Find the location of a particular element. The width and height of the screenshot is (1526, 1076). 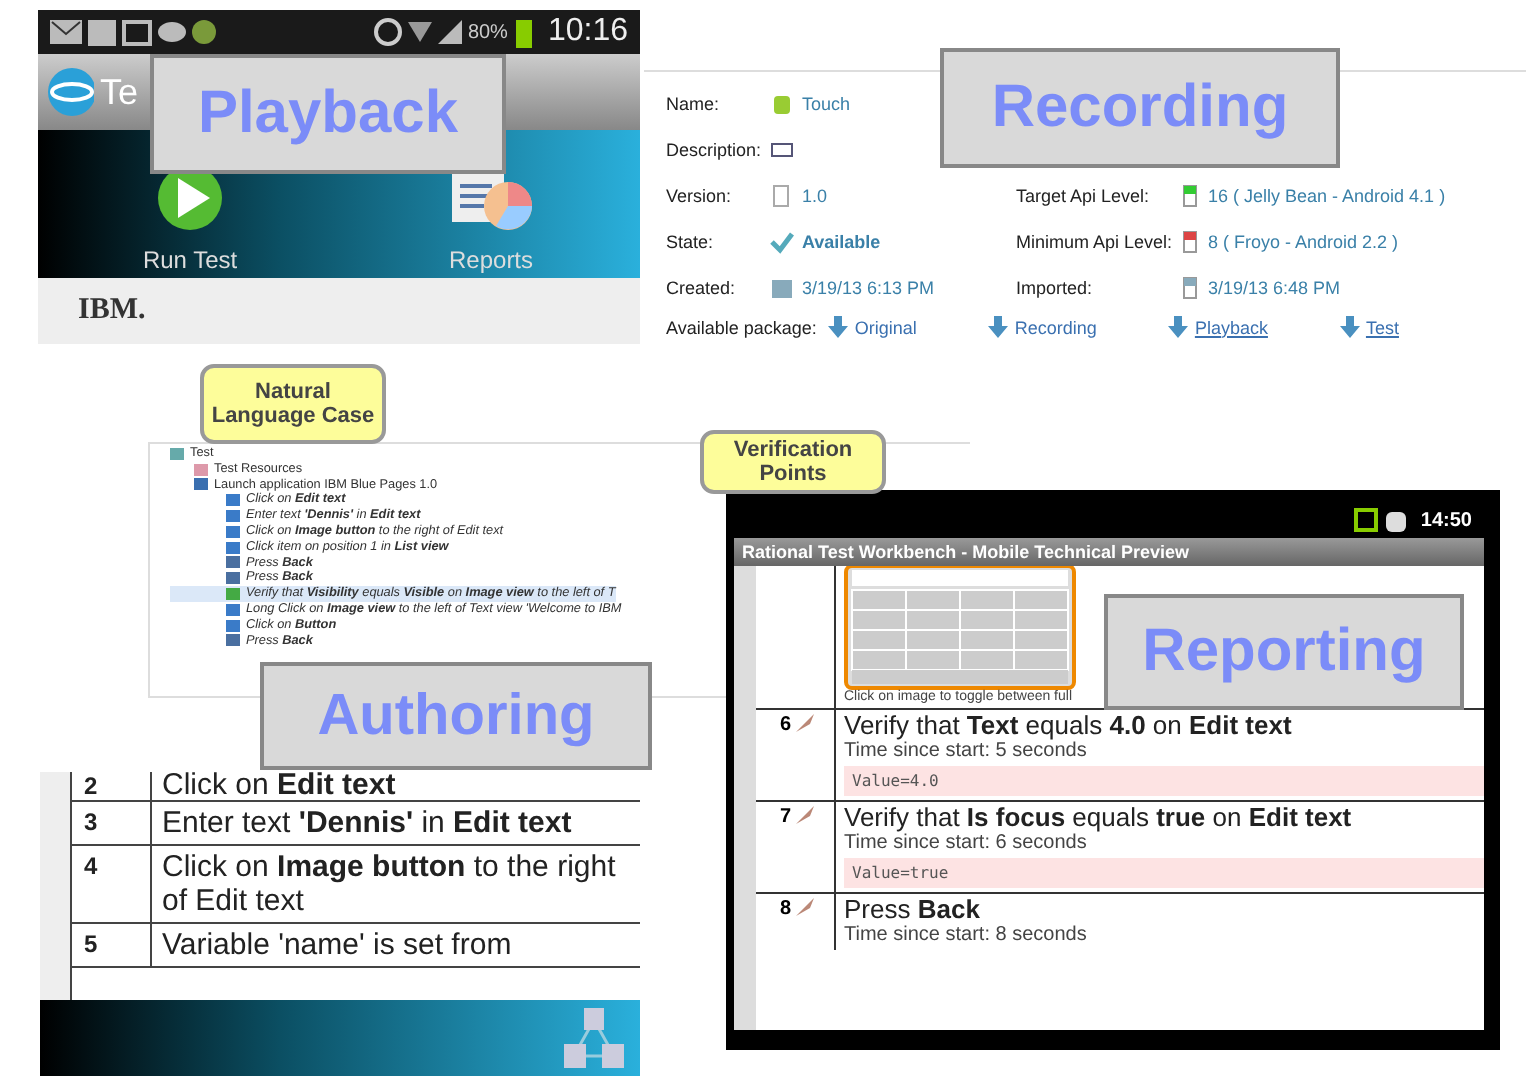

table-cell-text: Click on Image button to the right of Edit text is located at coordinates (389, 885).